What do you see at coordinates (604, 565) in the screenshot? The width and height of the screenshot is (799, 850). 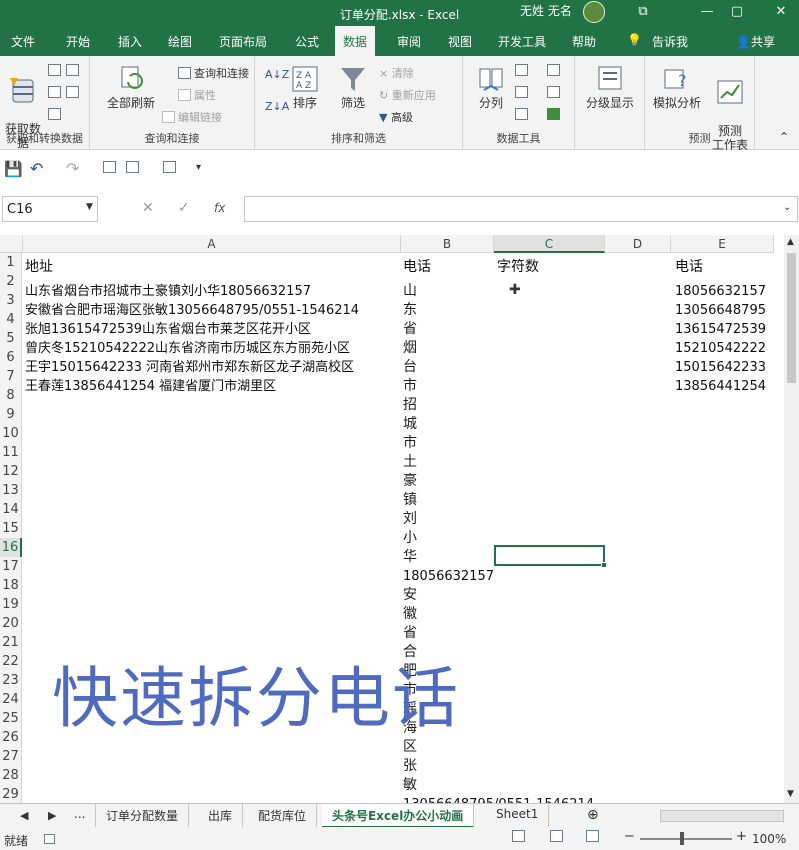 I see `fill-handle` at bounding box center [604, 565].